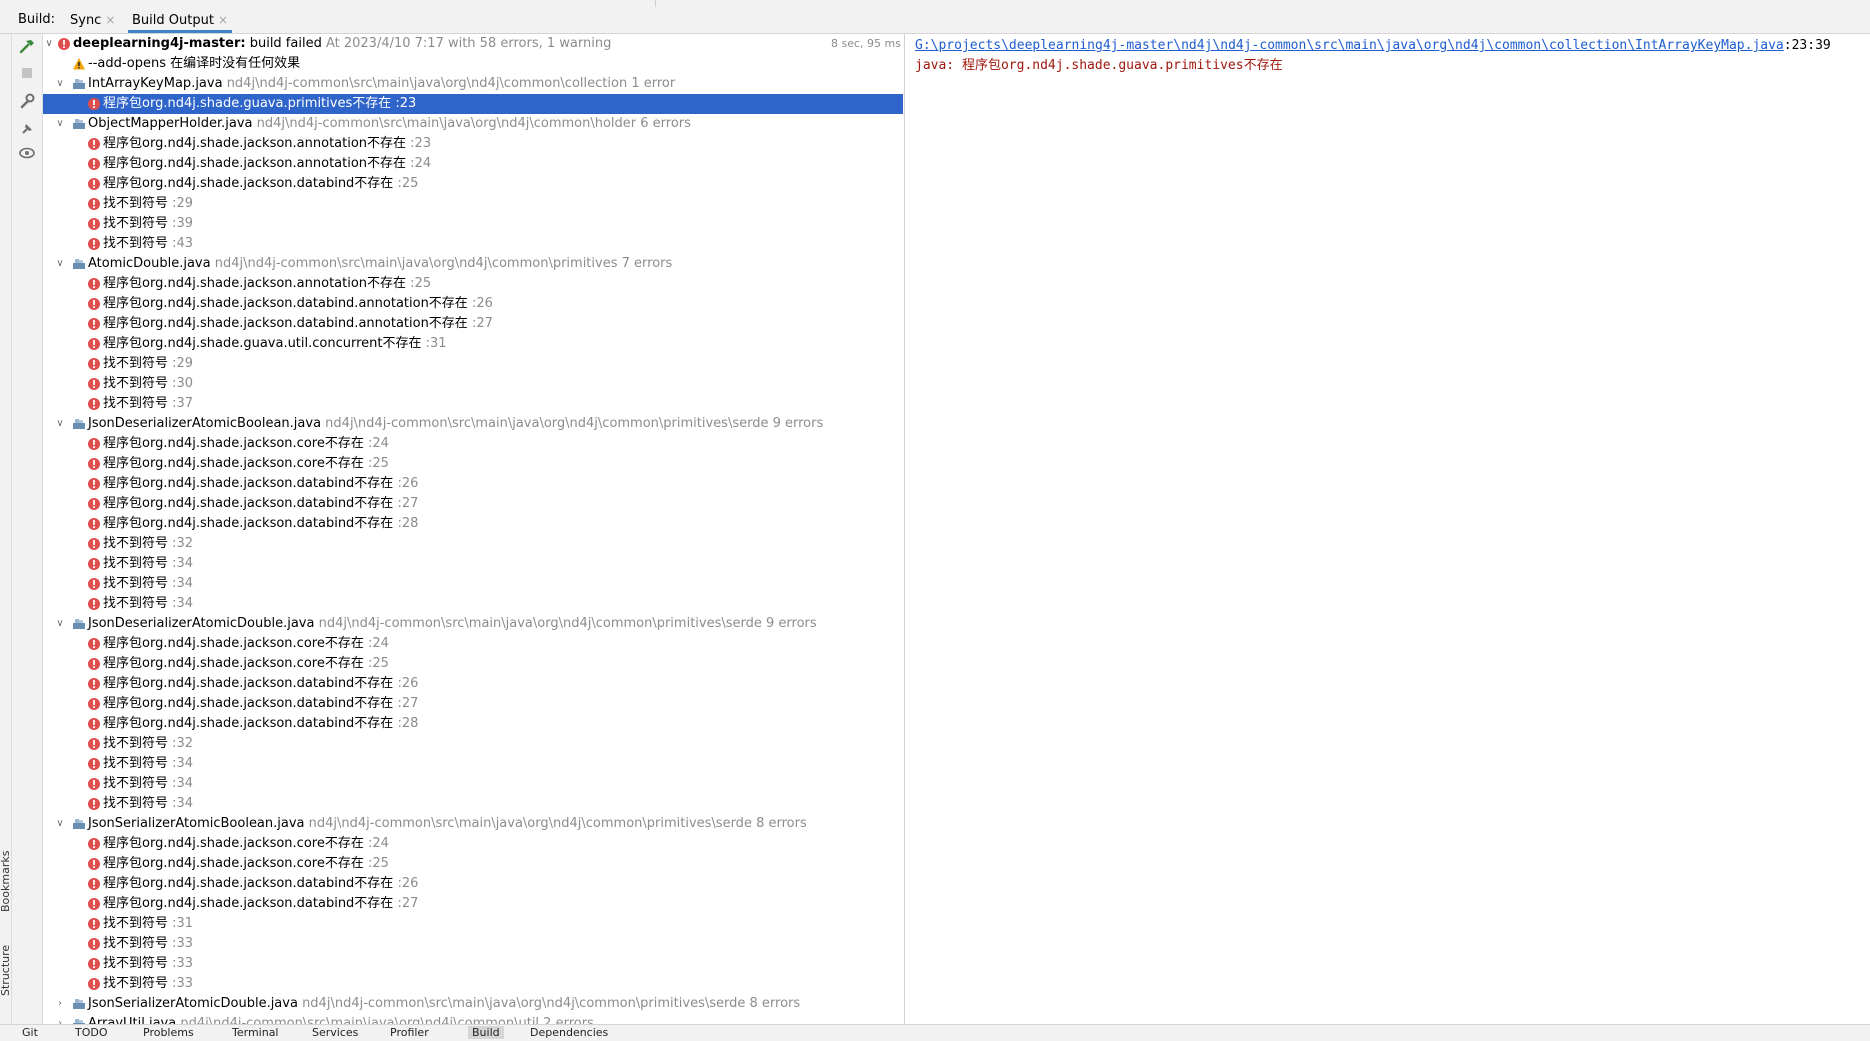 The width and height of the screenshot is (1870, 1041). I want to click on tab-build-output: Build Output ×, so click(180, 20).